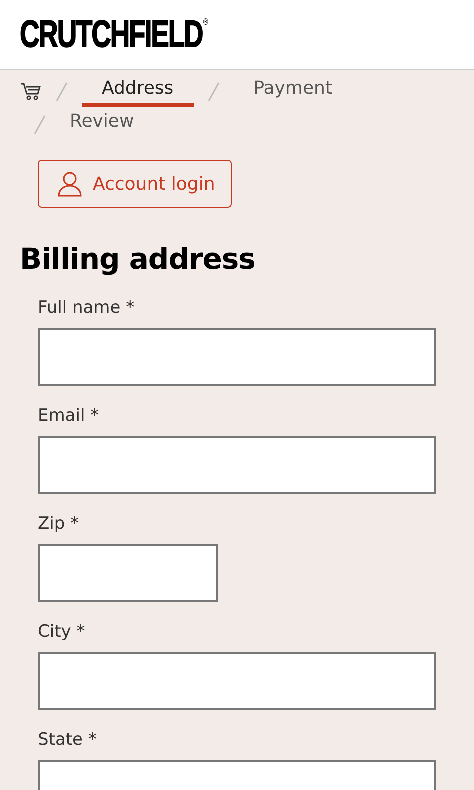 This screenshot has width=474, height=790. What do you see at coordinates (138, 91) in the screenshot?
I see `breadcrumb-step: Address` at bounding box center [138, 91].